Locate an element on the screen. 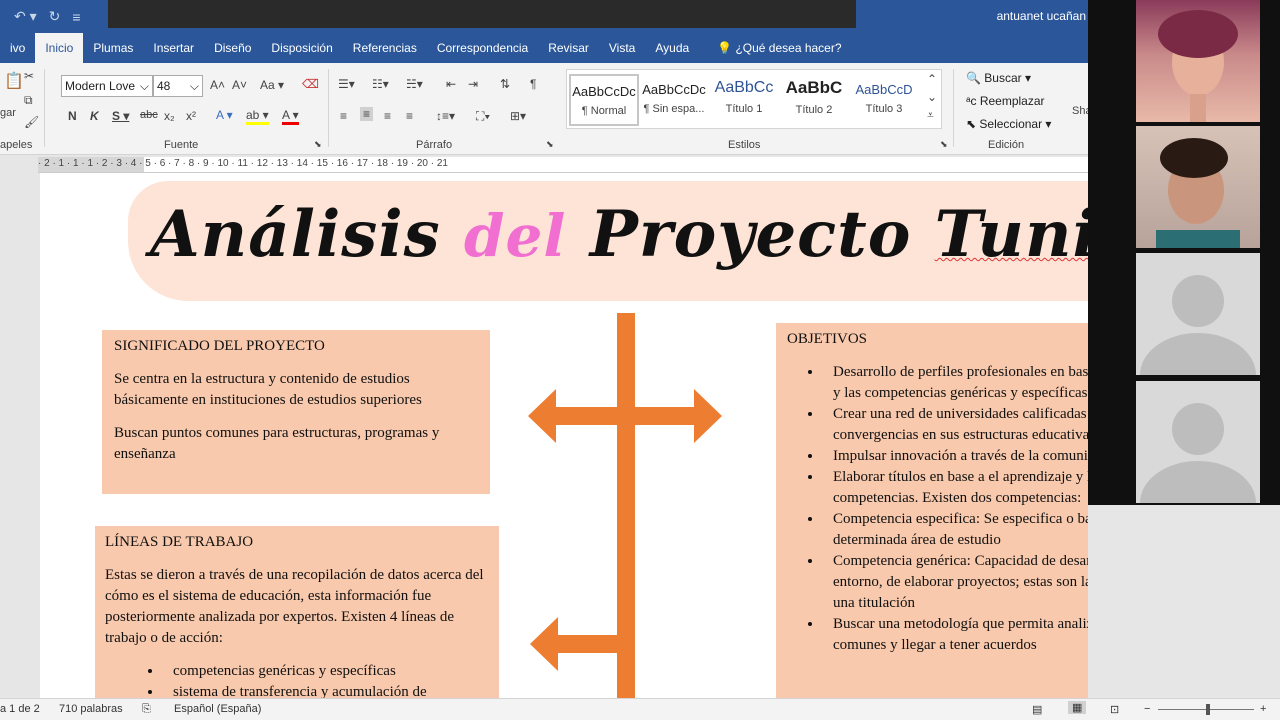  zoom-slider-handle is located at coordinates (1208, 709).